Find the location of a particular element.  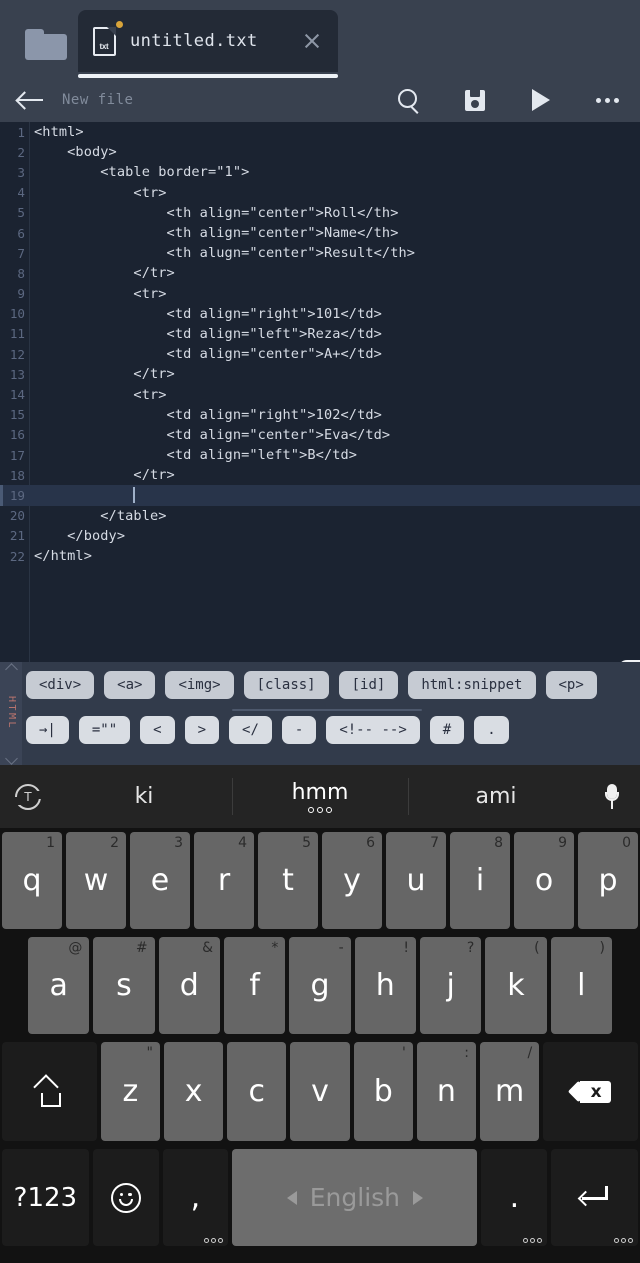

emoji-key is located at coordinates (125, 1197).